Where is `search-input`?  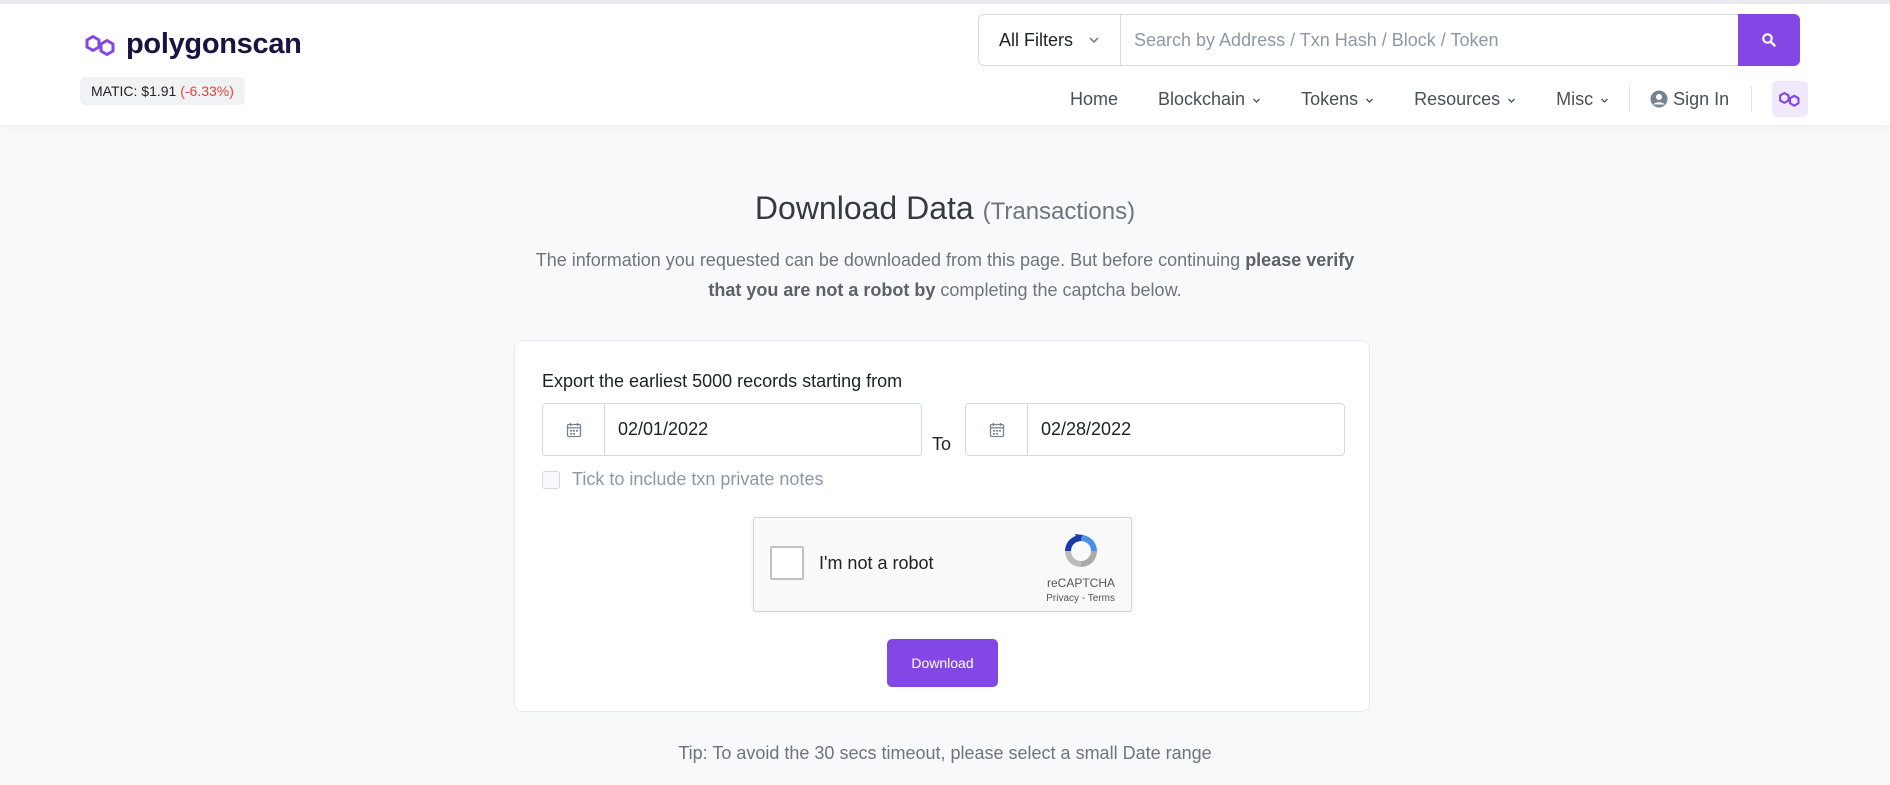 search-input is located at coordinates (1430, 40).